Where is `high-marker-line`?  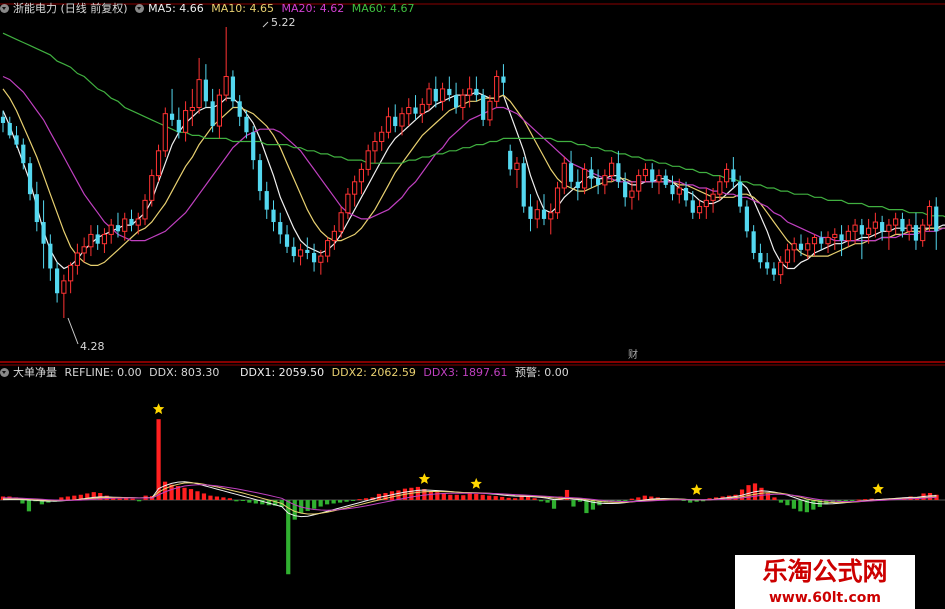 high-marker-line is located at coordinates (265, 24).